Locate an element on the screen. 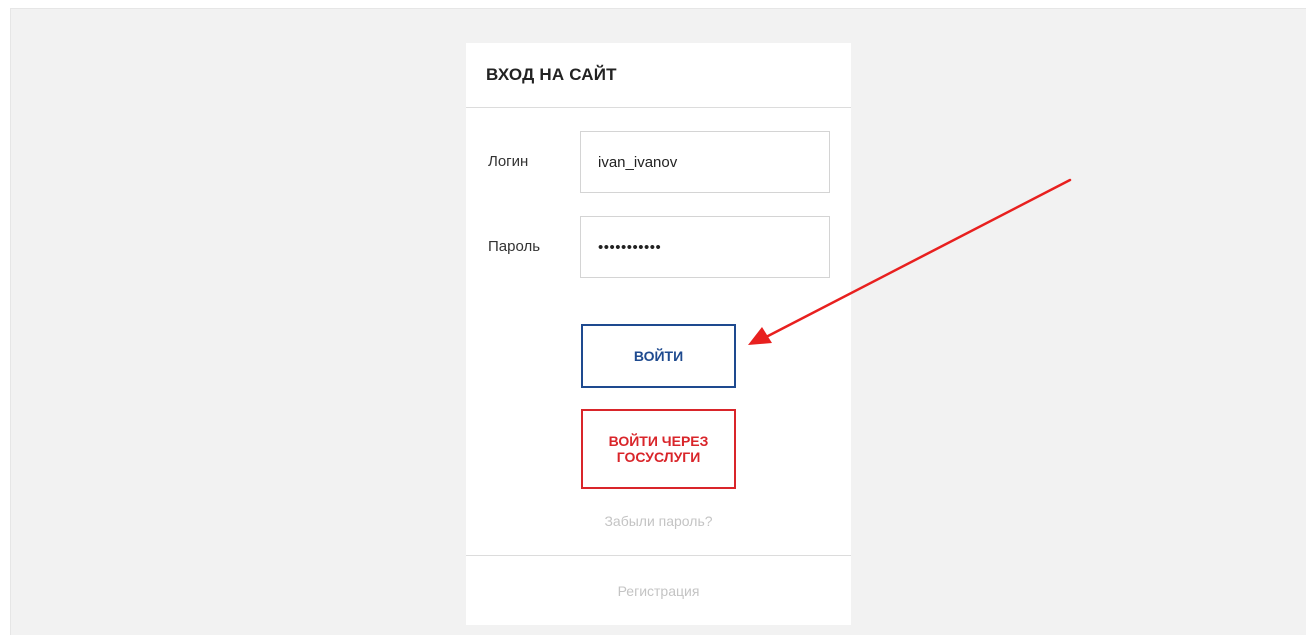 The height and width of the screenshot is (635, 1306). card-footer: Регистрация is located at coordinates (658, 590).